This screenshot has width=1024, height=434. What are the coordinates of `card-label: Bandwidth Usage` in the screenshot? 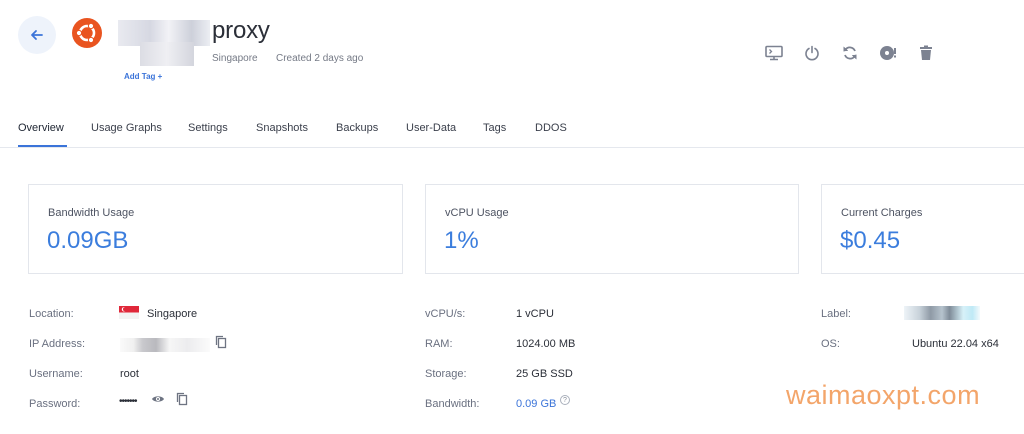 It's located at (91, 213).